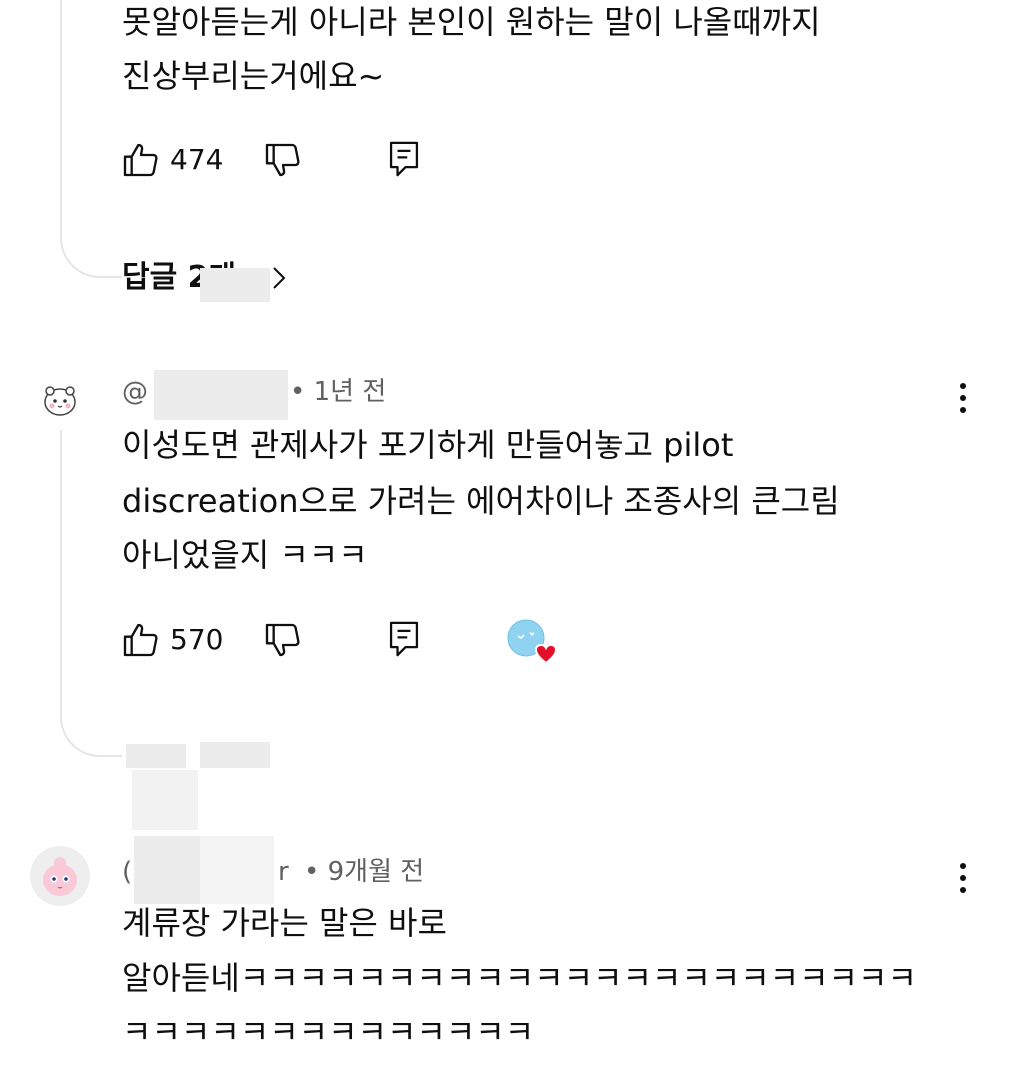  I want to click on like-count: 570, so click(197, 639).